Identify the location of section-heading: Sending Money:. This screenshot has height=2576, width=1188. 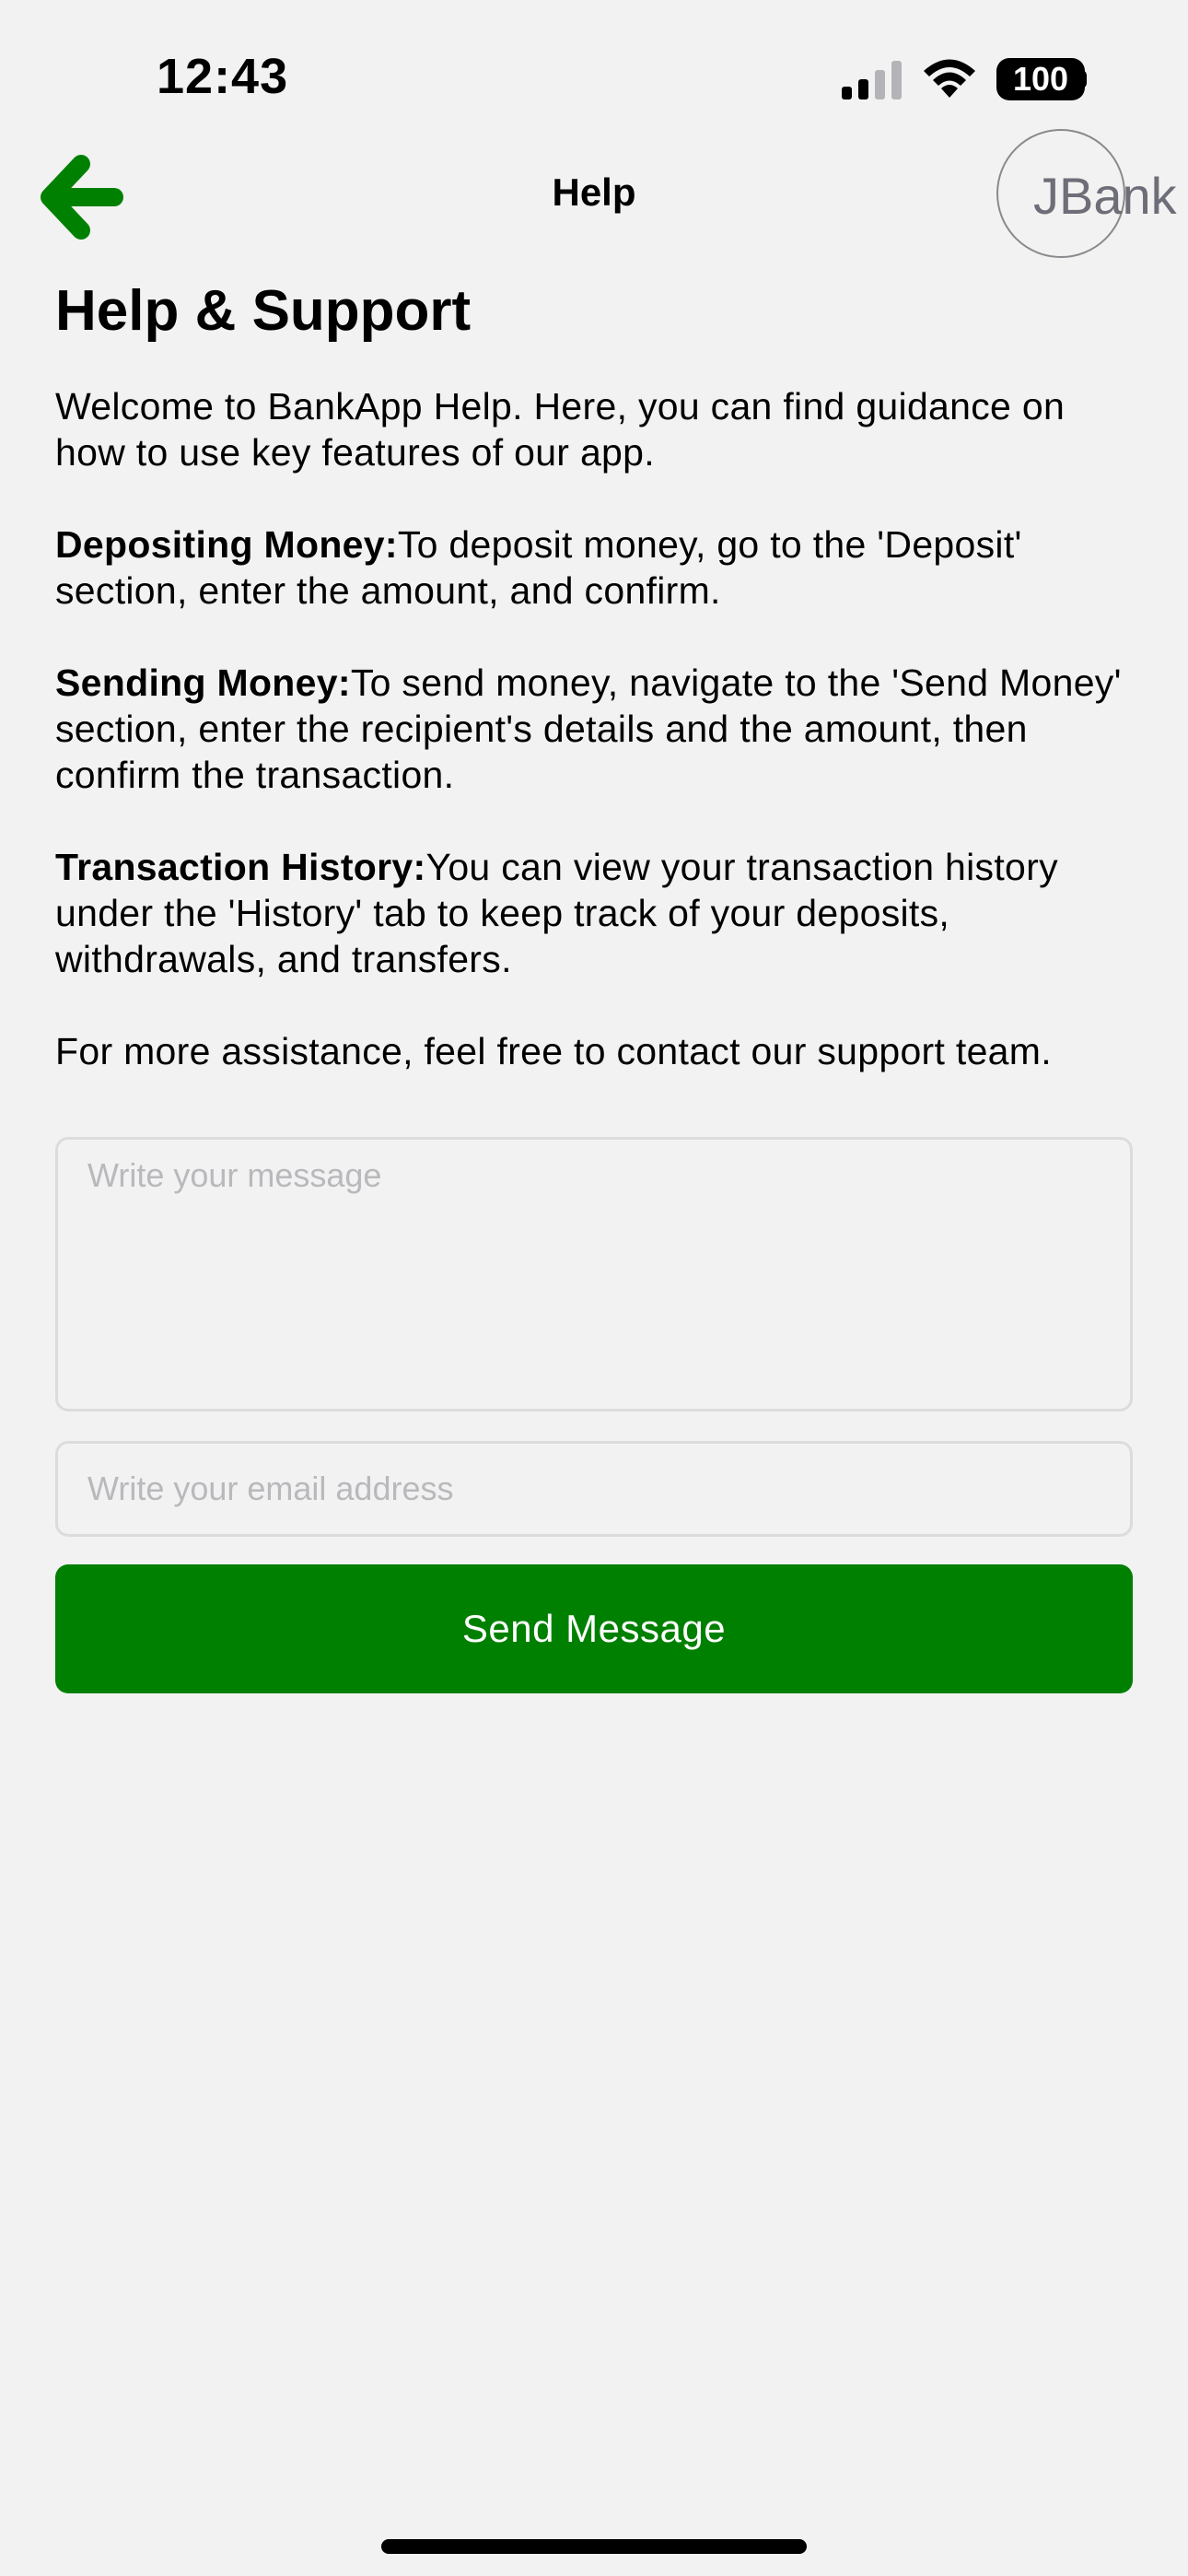
(203, 683).